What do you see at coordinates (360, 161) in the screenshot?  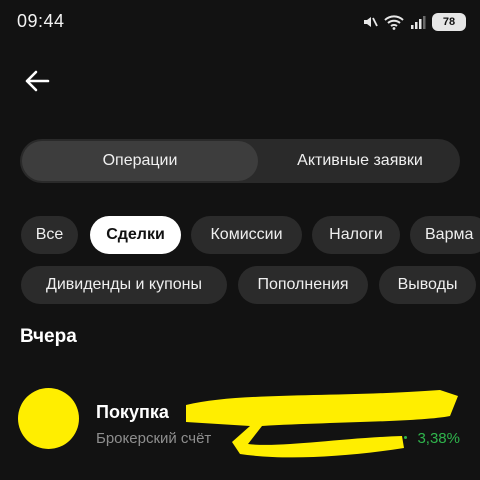 I see `tab-active-orders: Активные заявки` at bounding box center [360, 161].